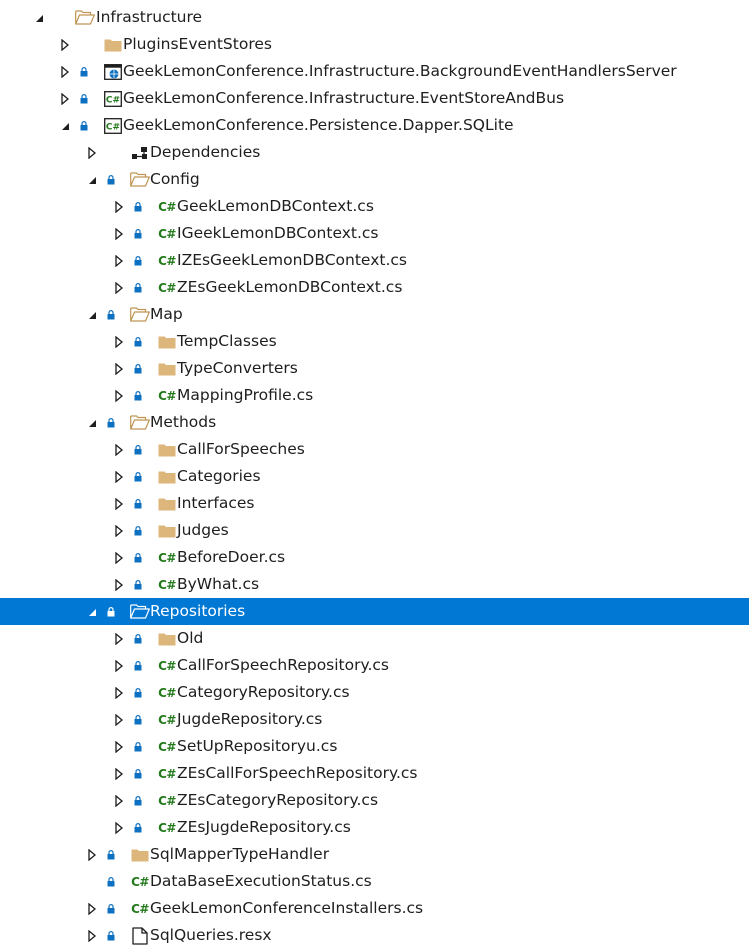 The image size is (749, 950). I want to click on tree-item-label: Dependencies, so click(205, 152).